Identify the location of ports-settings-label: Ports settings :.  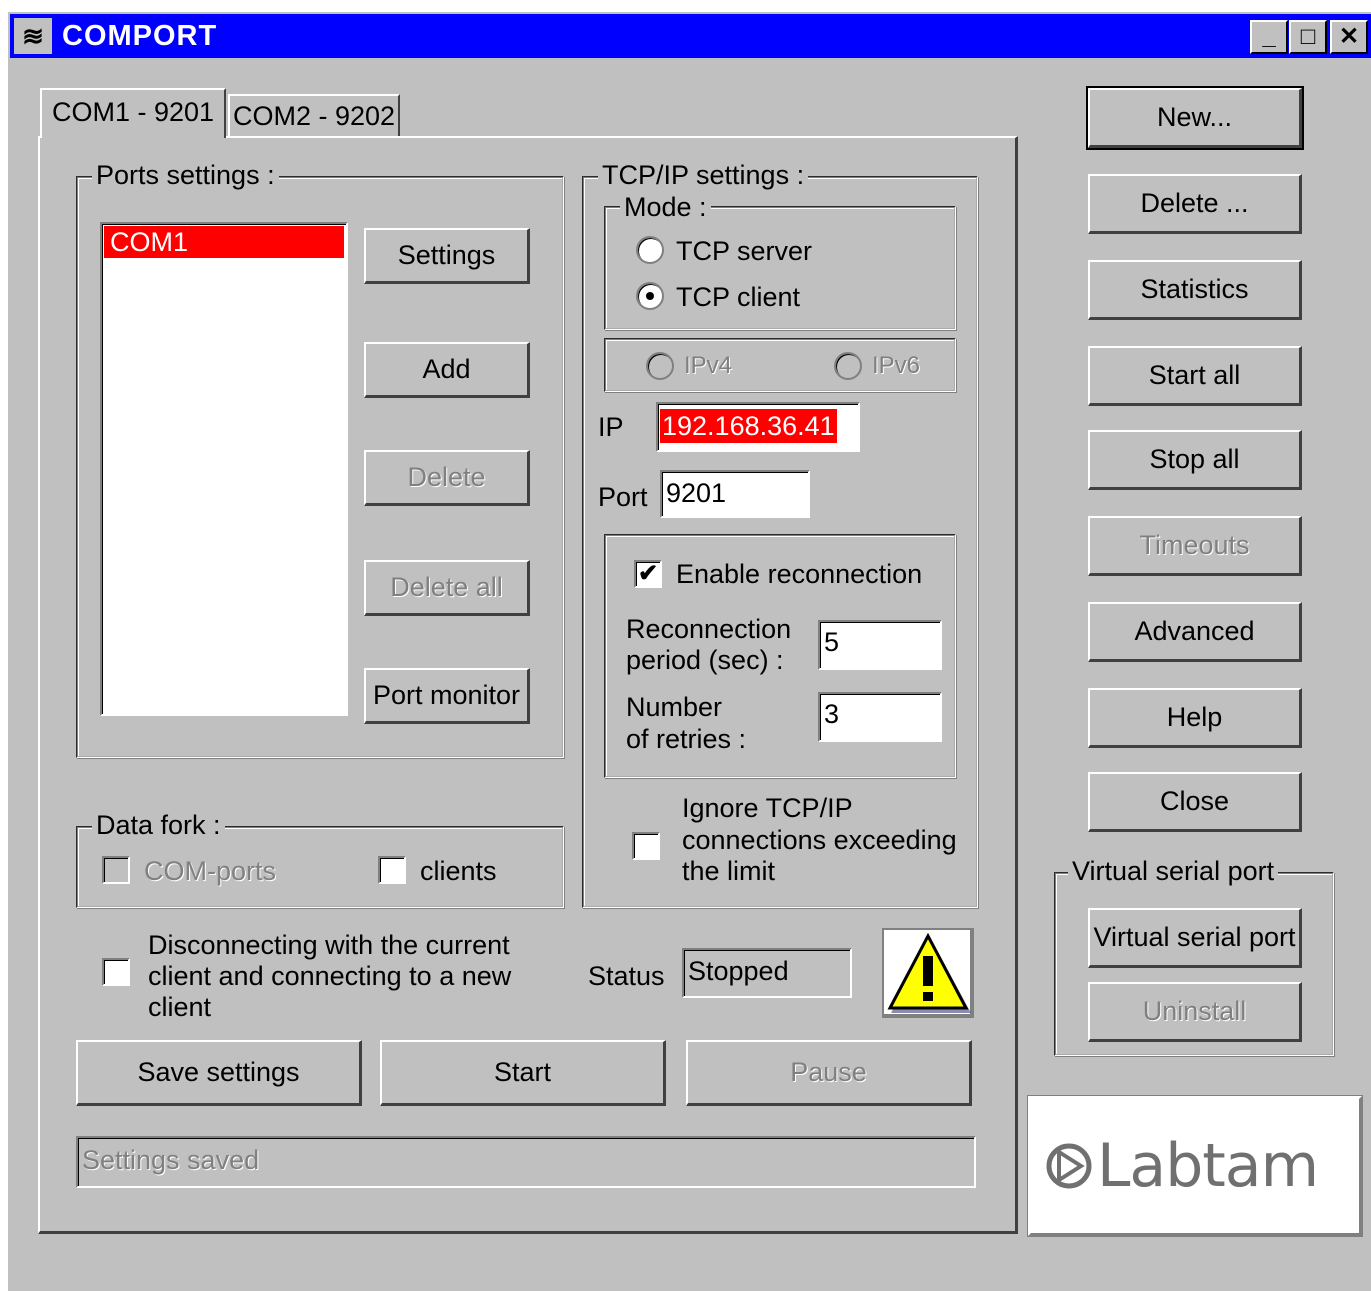
(185, 175).